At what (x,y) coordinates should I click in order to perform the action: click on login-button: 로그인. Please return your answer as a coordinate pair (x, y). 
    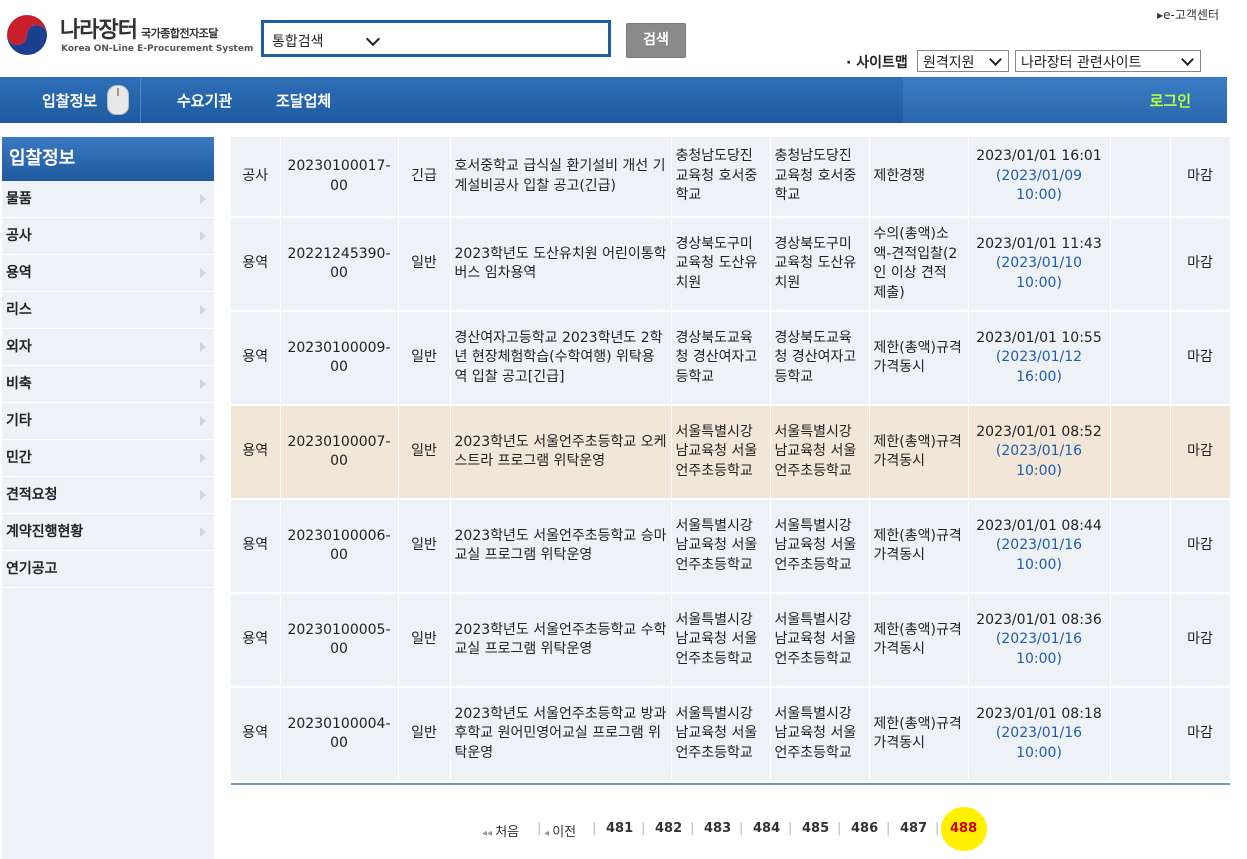
    Looking at the image, I should click on (1170, 100).